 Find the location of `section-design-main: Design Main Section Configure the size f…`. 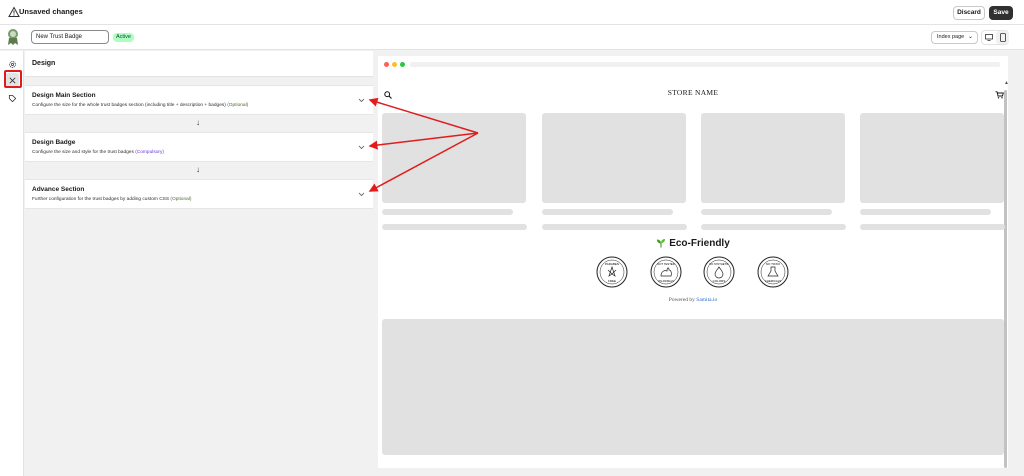

section-design-main: Design Main Section Configure the size f… is located at coordinates (199, 100).